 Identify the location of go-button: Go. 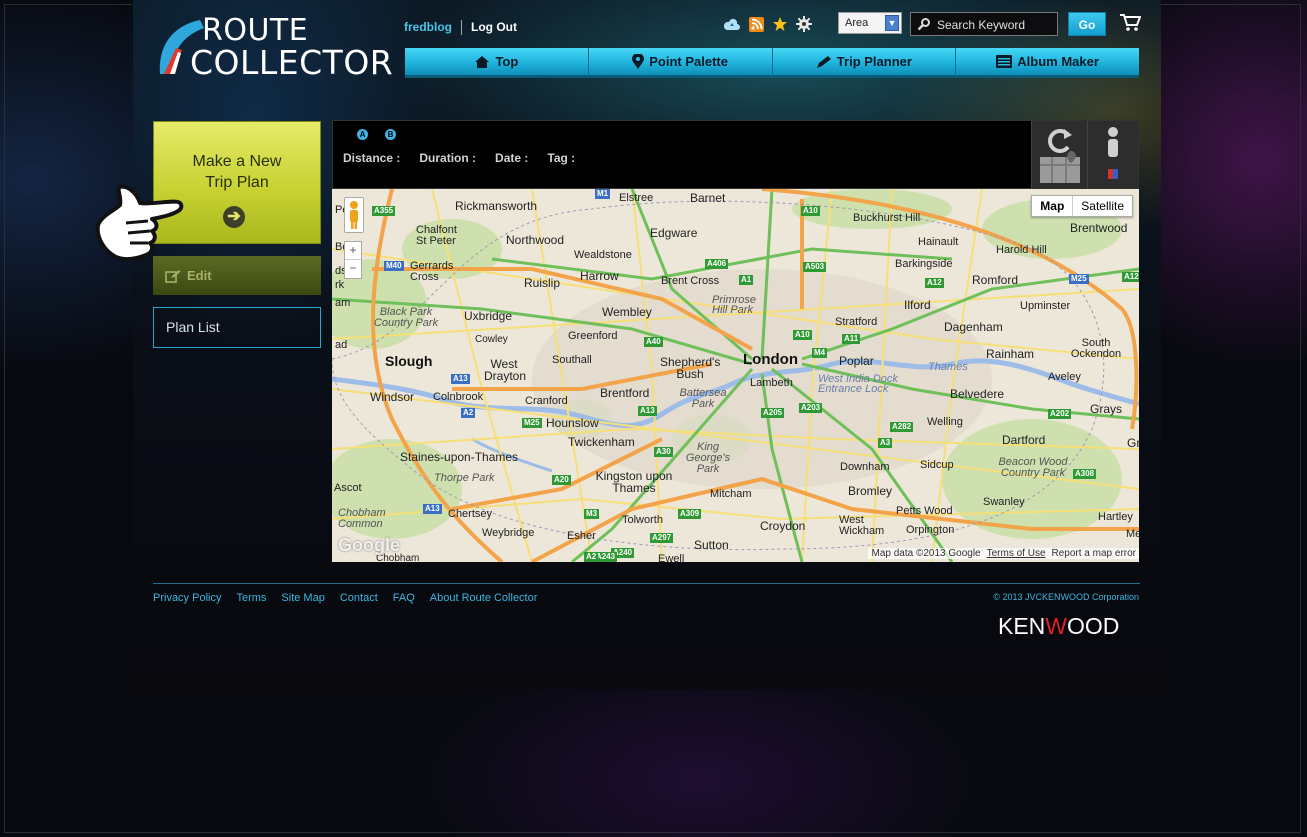
(1087, 24).